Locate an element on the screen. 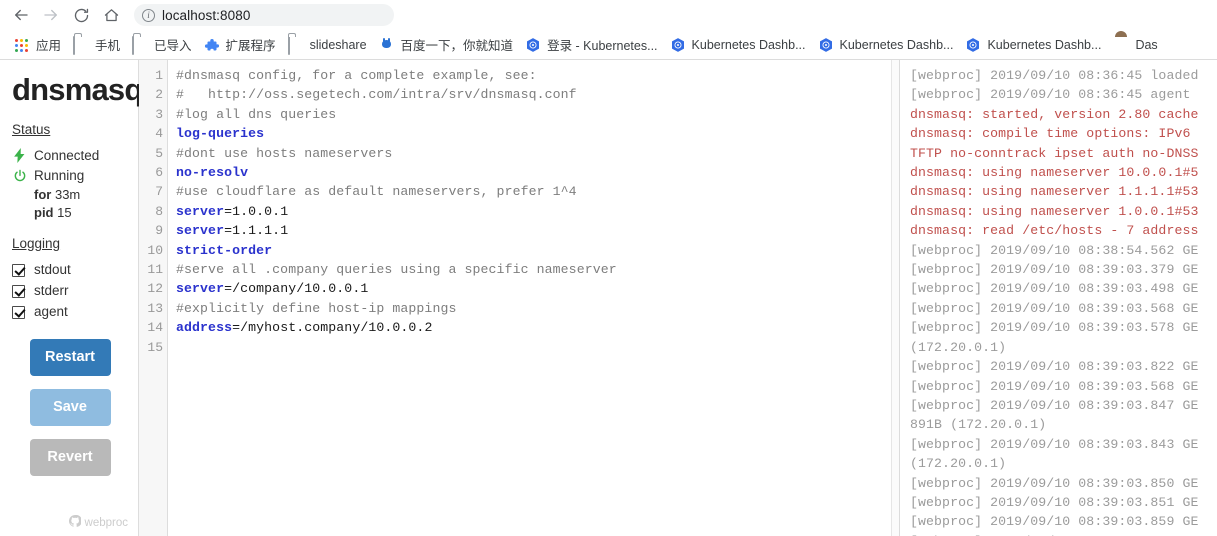 The image size is (1217, 536). log-toggle-stderr: stderr is located at coordinates (70, 291).